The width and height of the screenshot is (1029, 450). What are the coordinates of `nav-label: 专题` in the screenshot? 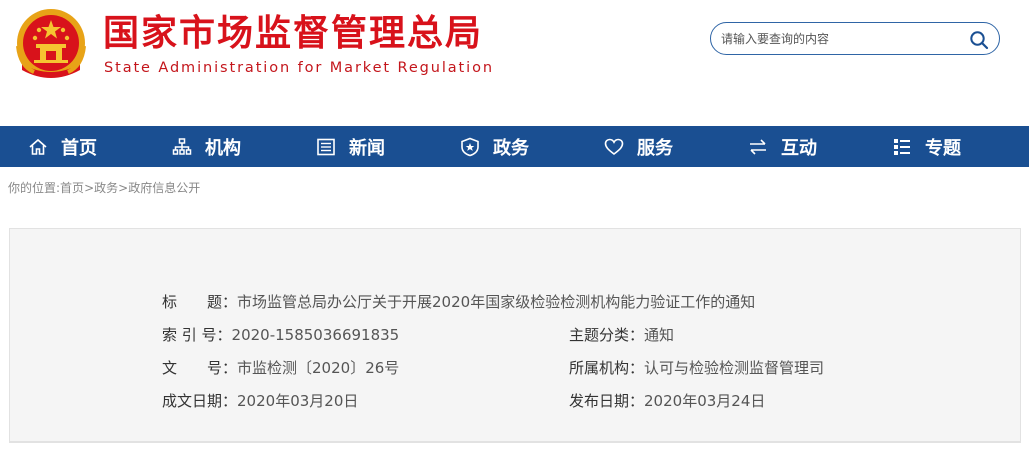 It's located at (943, 148).